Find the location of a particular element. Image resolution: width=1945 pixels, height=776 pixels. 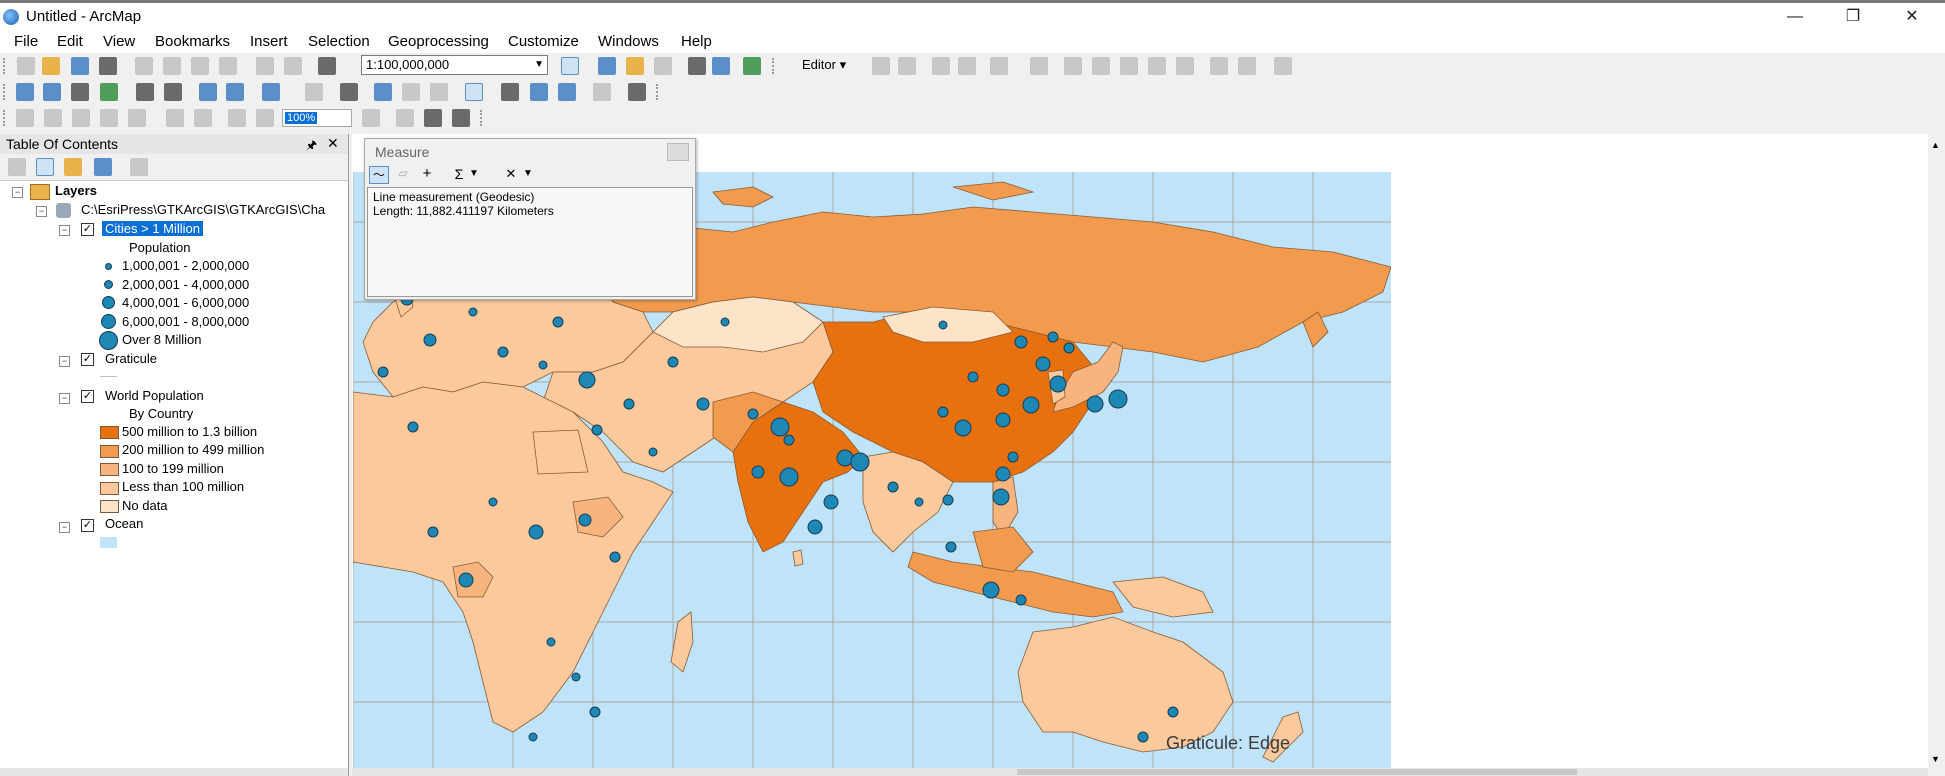

fixed-layout-zoom-in-icon is located at coordinates (175, 118).